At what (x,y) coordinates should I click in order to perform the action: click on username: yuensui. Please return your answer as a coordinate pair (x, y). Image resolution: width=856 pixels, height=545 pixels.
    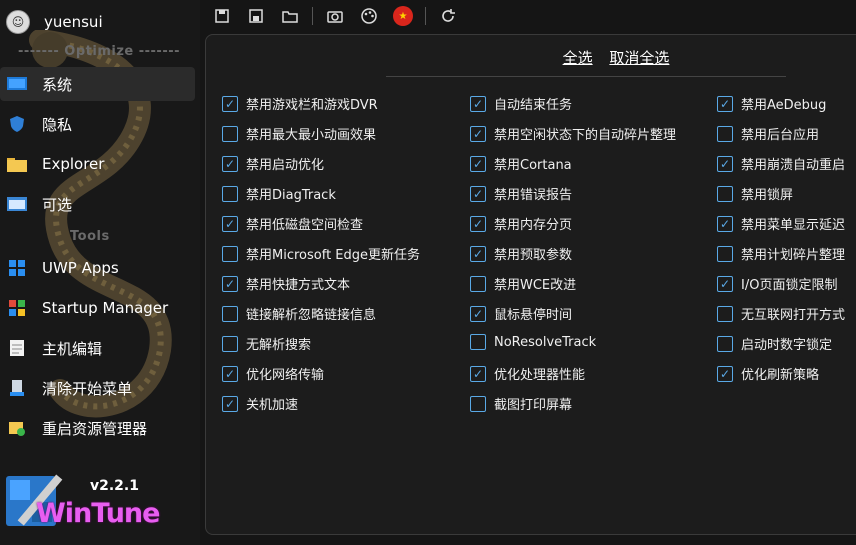
    Looking at the image, I should click on (73, 22).